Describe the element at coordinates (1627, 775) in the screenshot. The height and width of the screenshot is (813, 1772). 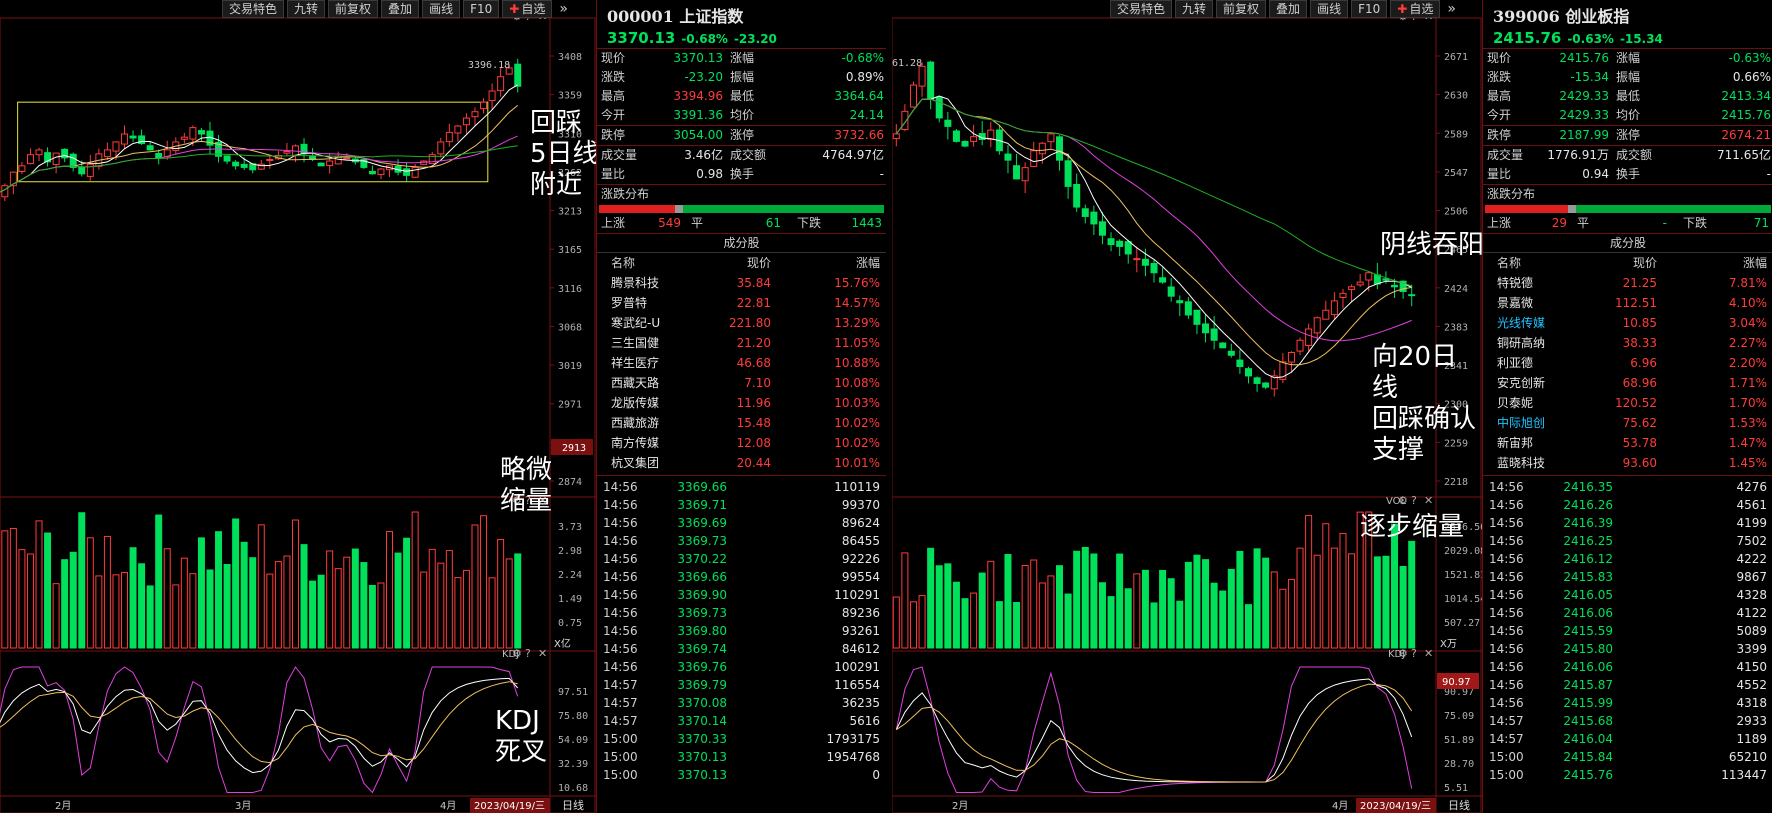
I see `list-item: 15:00 2415.76 113447` at that location.